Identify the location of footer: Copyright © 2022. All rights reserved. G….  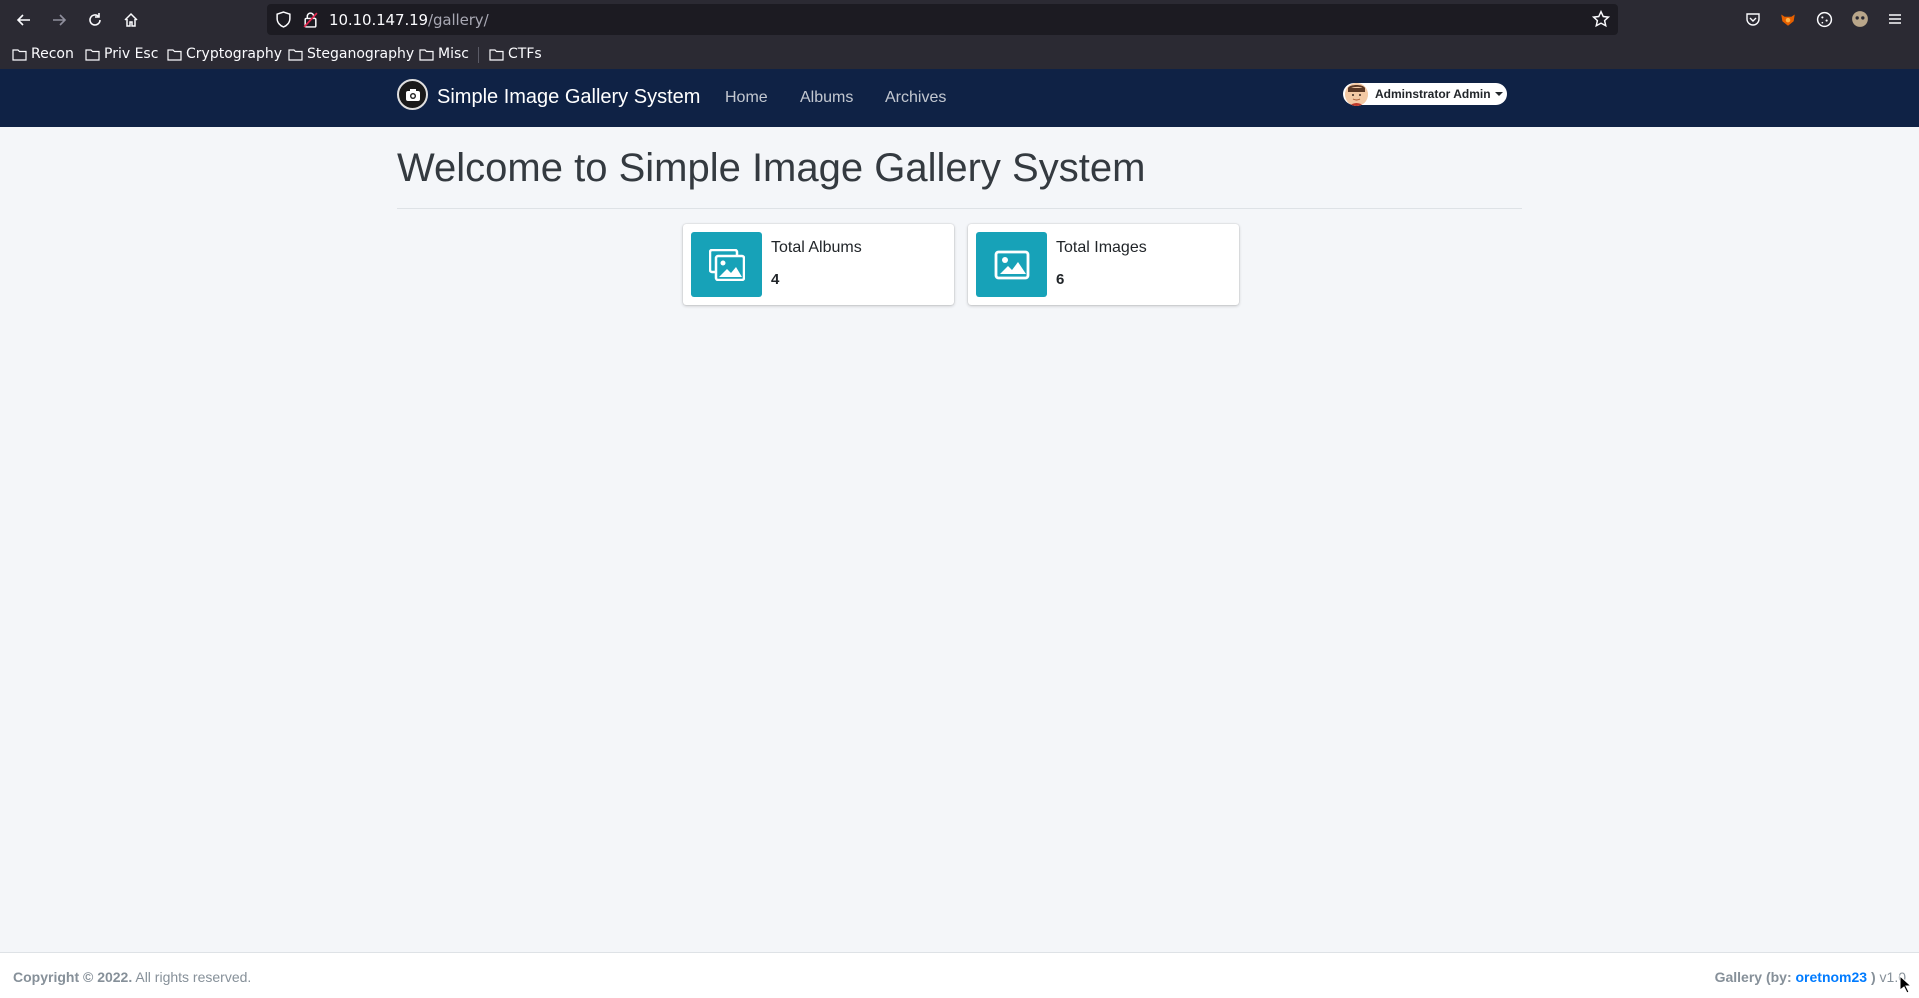
(959, 975).